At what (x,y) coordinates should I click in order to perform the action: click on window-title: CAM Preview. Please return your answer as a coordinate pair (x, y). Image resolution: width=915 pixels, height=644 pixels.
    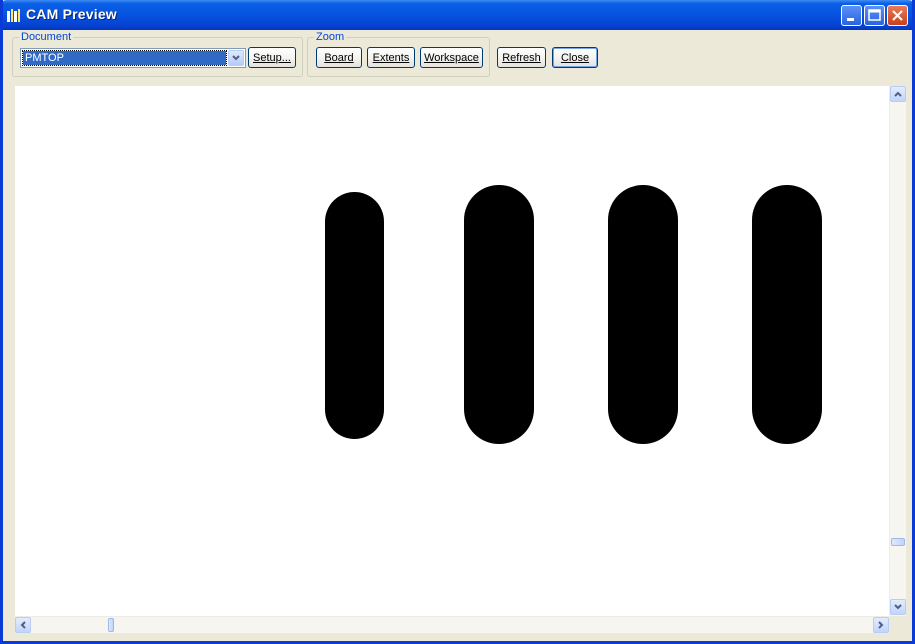
    Looking at the image, I should click on (71, 14).